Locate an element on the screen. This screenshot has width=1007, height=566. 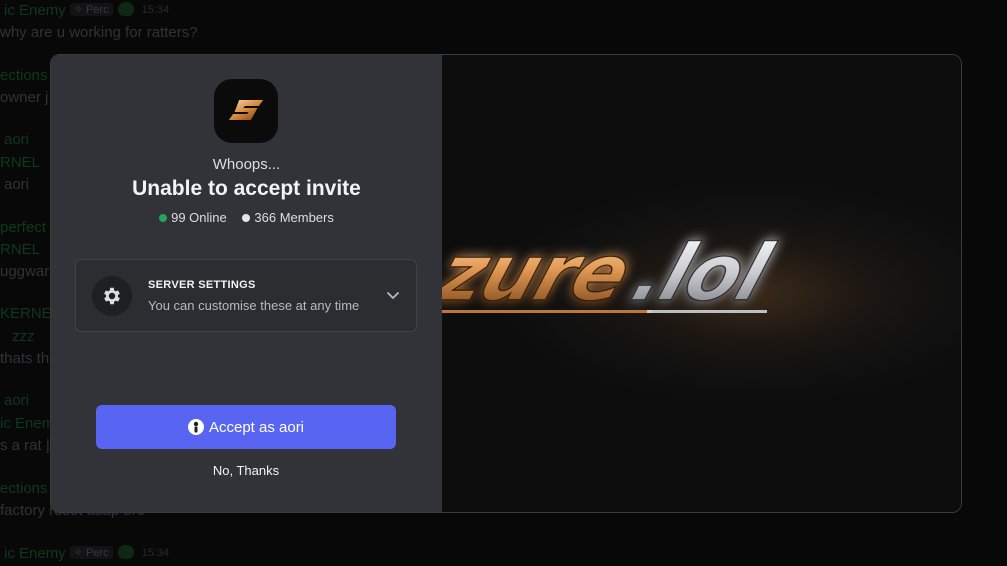
server-stats: 99 Online 366 Members is located at coordinates (246, 217).